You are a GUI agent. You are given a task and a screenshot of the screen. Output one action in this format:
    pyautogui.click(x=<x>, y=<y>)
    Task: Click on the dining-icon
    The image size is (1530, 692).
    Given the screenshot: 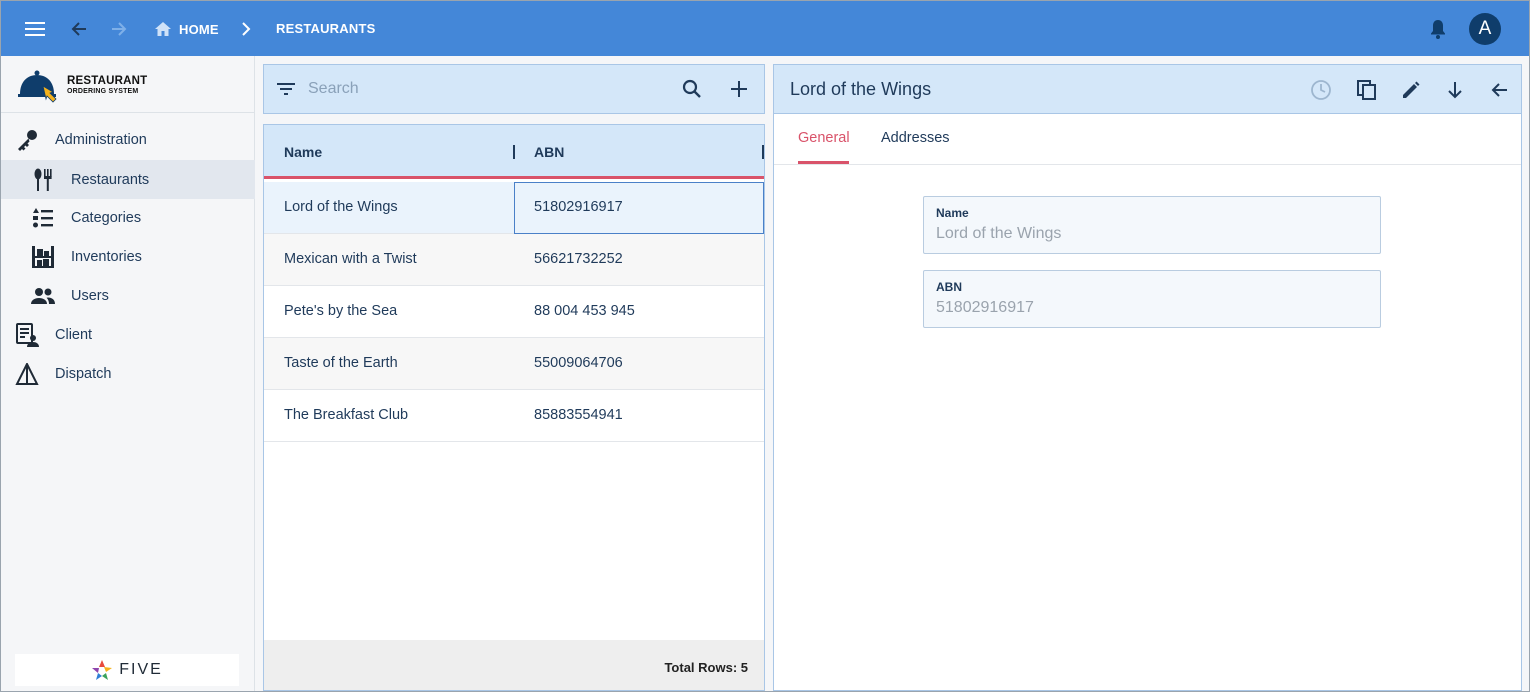 What is the action you would take?
    pyautogui.click(x=43, y=180)
    